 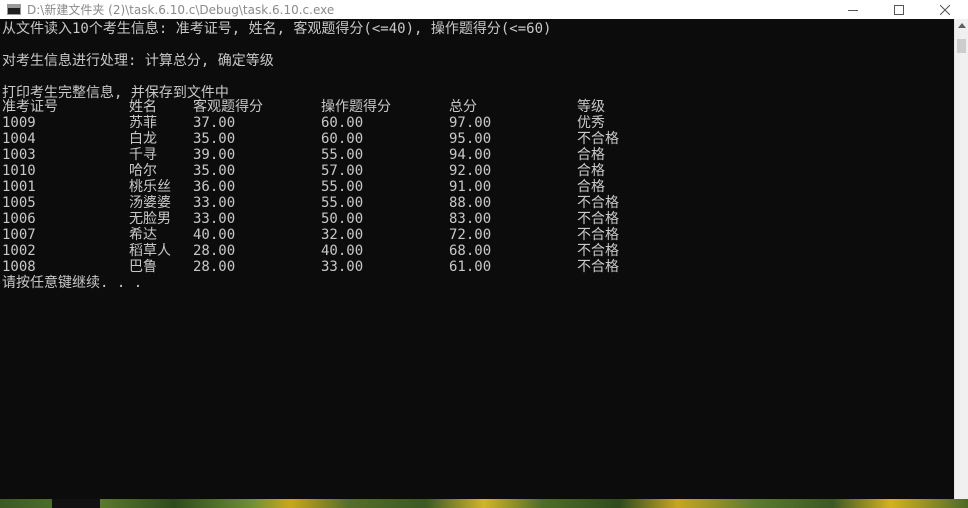 I want to click on row-name: 巴鲁, so click(x=143, y=267).